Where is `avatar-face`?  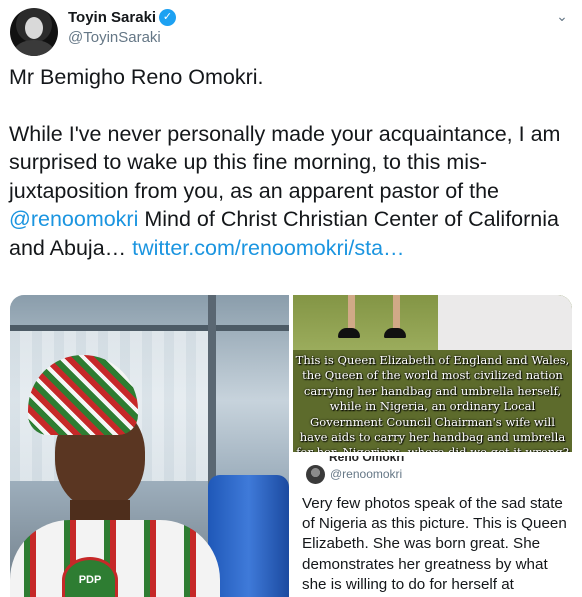 avatar-face is located at coordinates (34, 28).